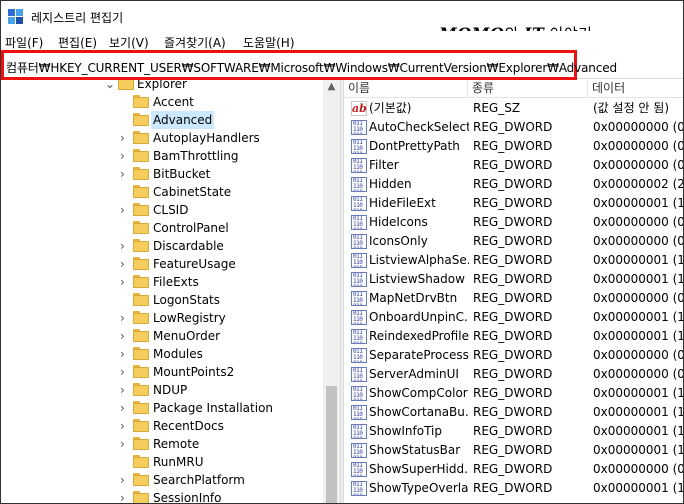  What do you see at coordinates (162, 390) in the screenshot?
I see `tree-item: › NDUP` at bounding box center [162, 390].